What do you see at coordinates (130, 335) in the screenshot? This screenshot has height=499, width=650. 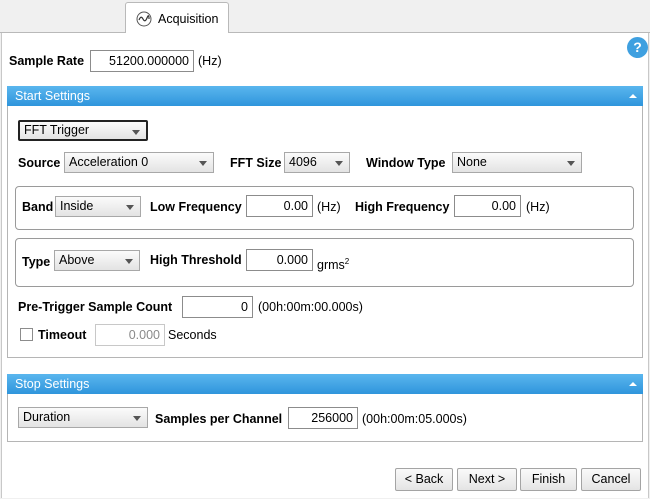 I see `timeout-input: 0.000` at bounding box center [130, 335].